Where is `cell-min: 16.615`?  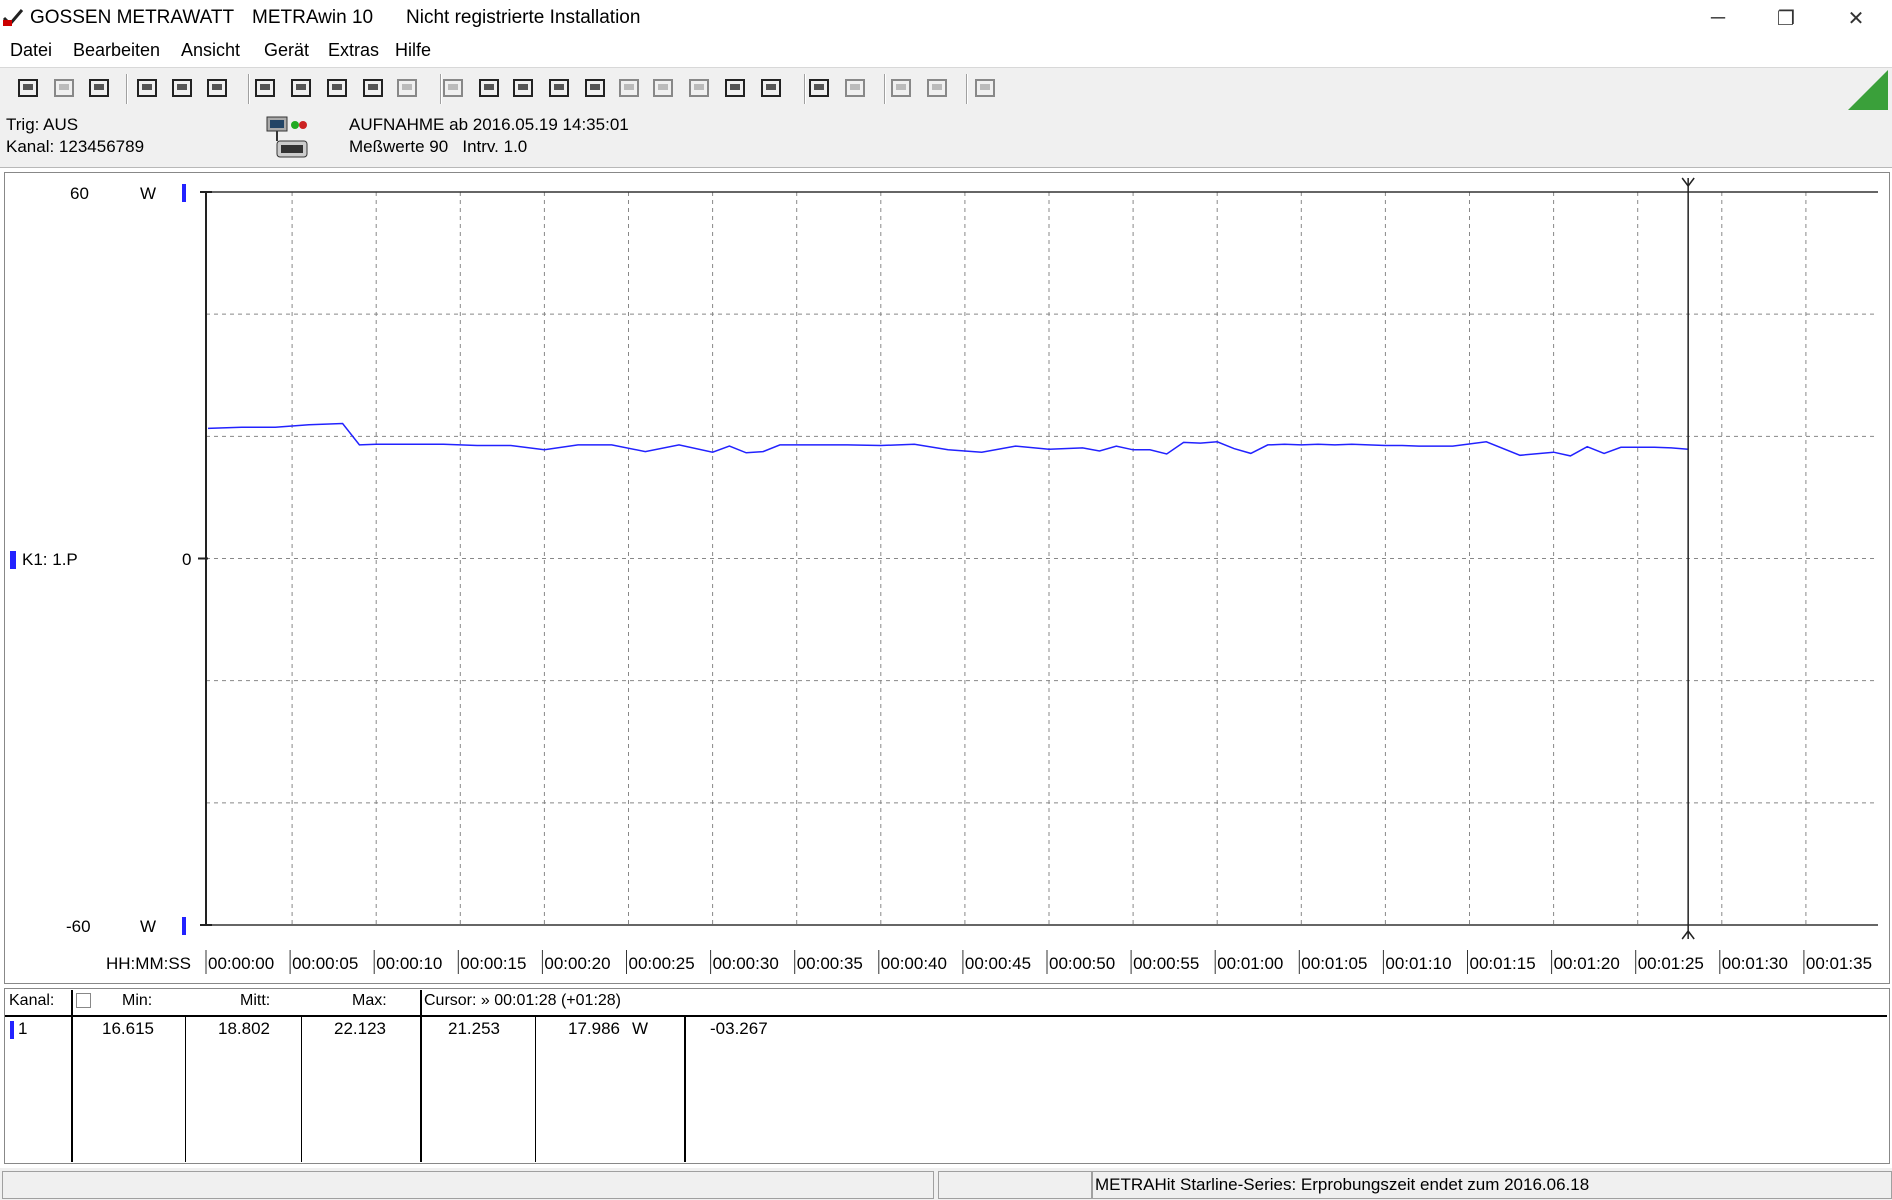 cell-min: 16.615 is located at coordinates (128, 1028).